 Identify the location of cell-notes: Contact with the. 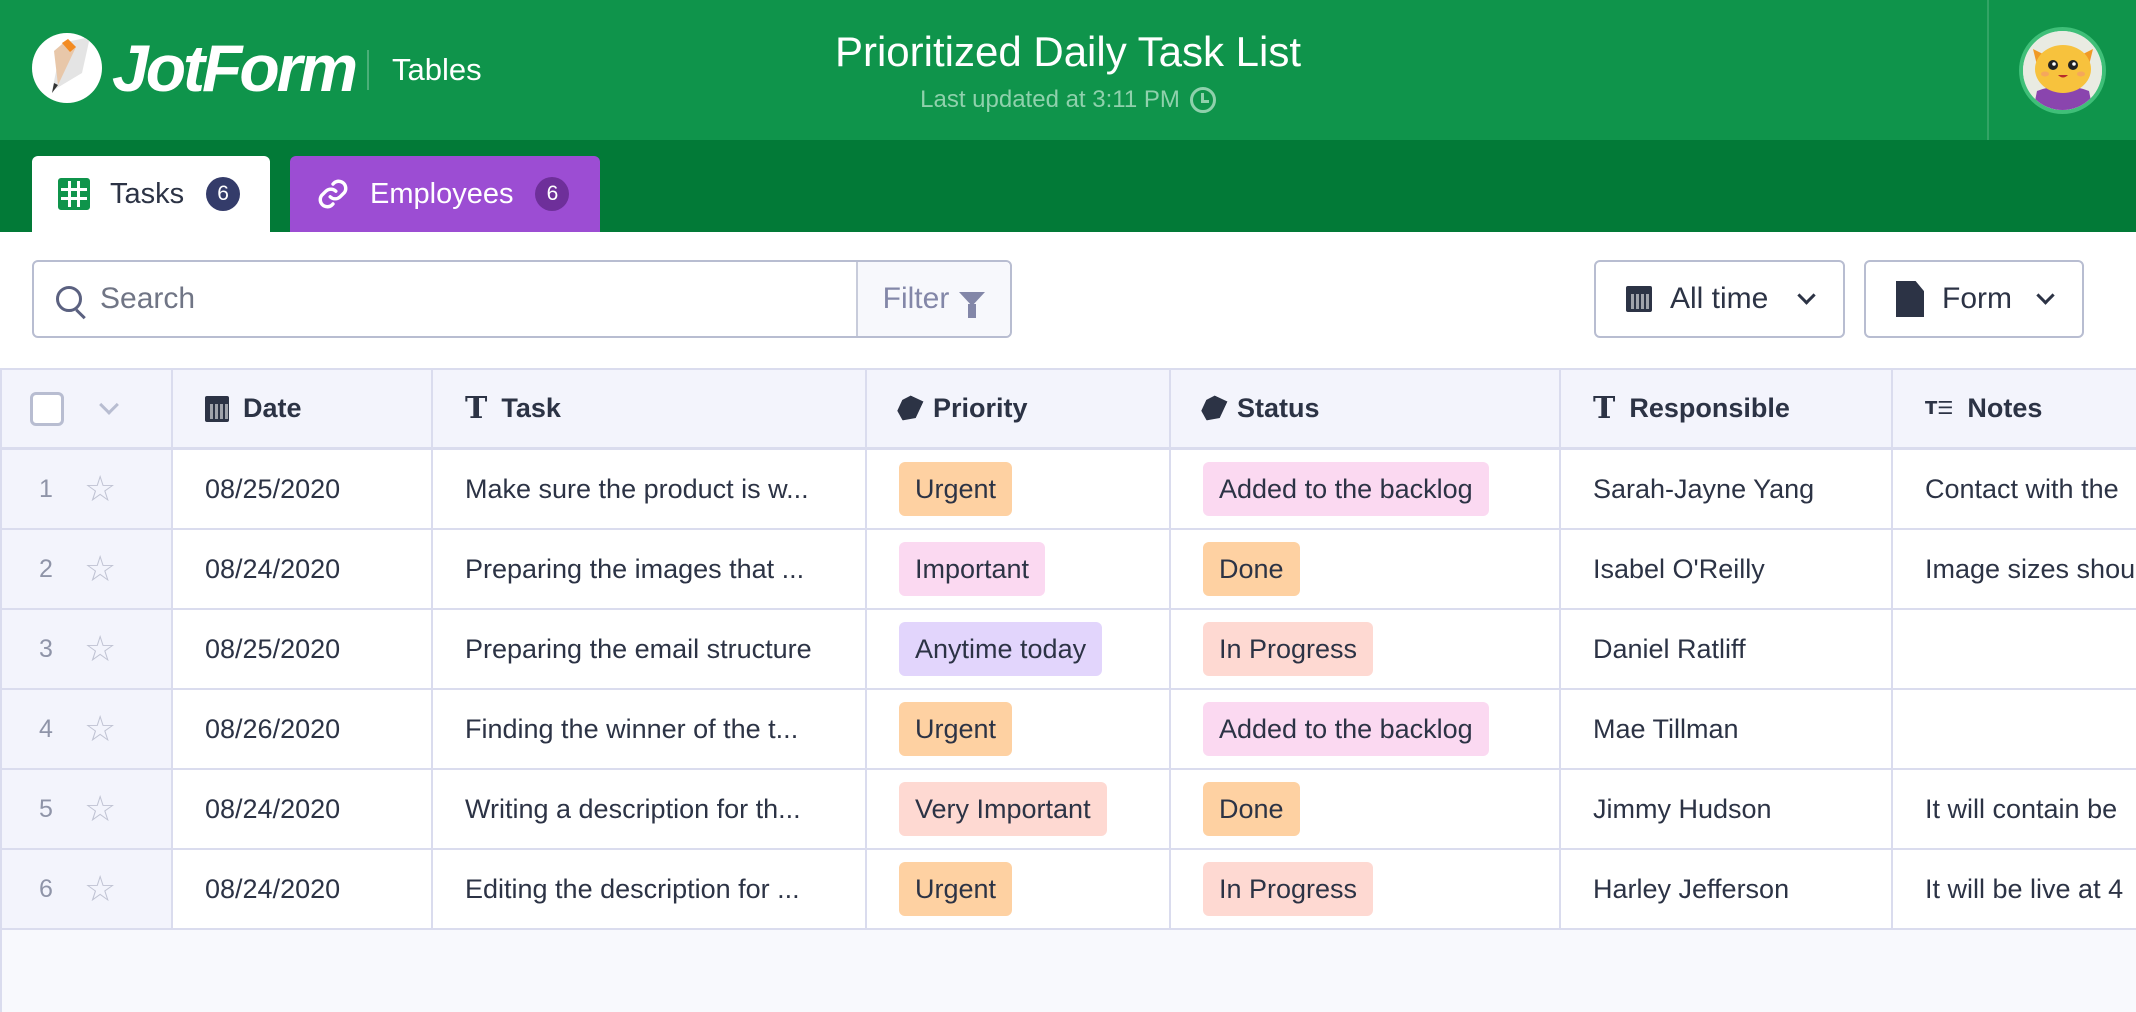
(2014, 489).